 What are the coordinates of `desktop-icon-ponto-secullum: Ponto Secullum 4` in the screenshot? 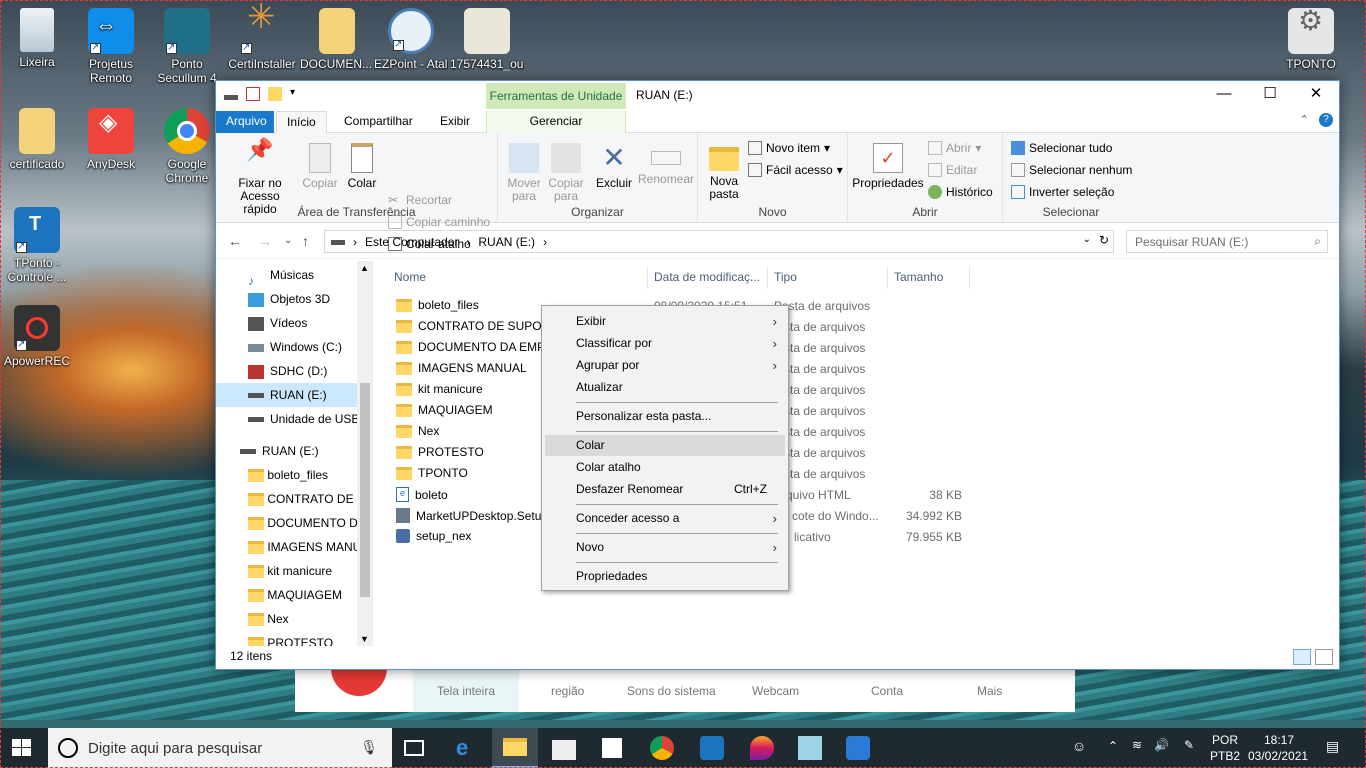 It's located at (187, 46).